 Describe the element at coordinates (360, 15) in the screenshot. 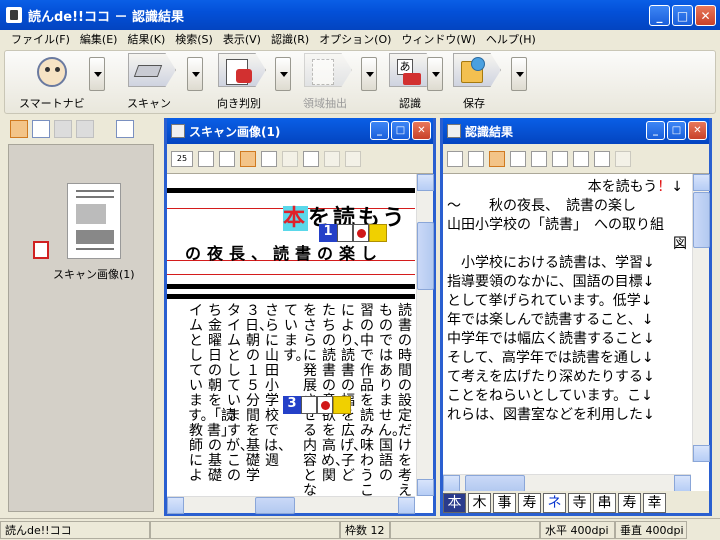

I see `title-bar: 読んde!!ココ － 認識結果 _ □ ✕` at that location.